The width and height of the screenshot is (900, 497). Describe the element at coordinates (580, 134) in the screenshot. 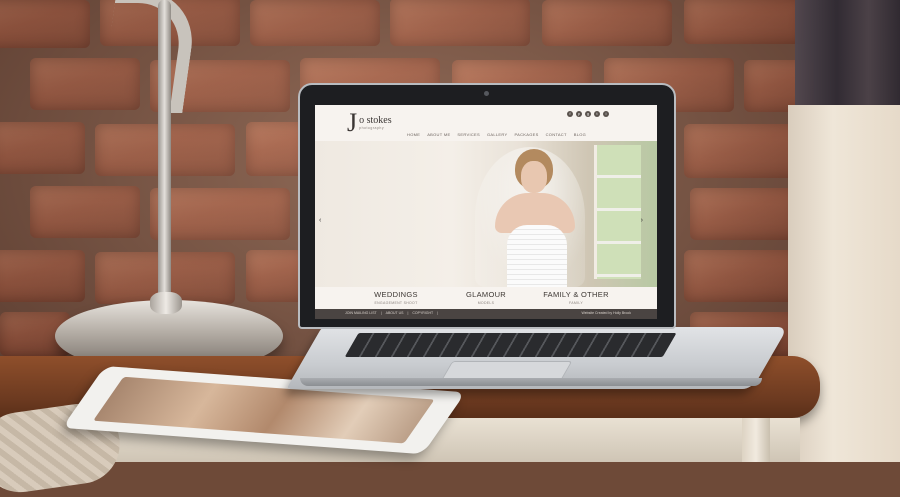

I see `nav-blog: BLOG` at that location.